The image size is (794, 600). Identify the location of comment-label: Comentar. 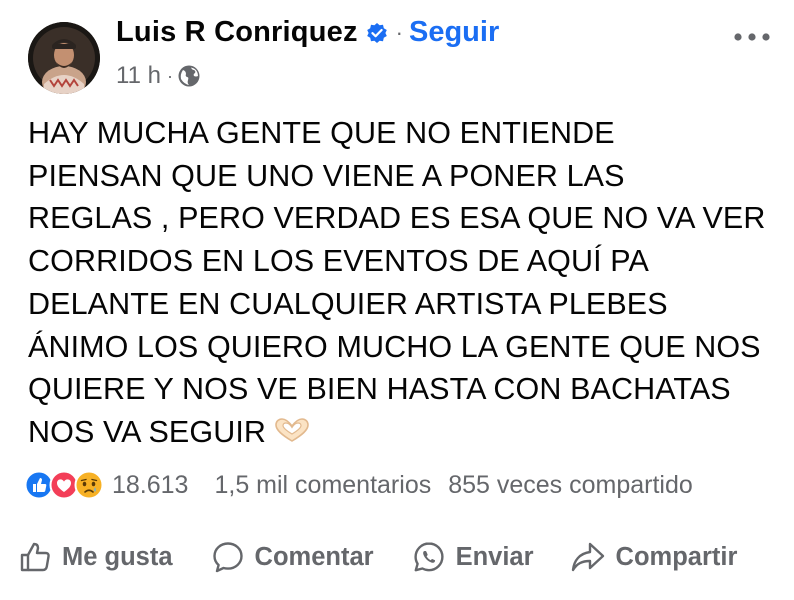
(314, 556).